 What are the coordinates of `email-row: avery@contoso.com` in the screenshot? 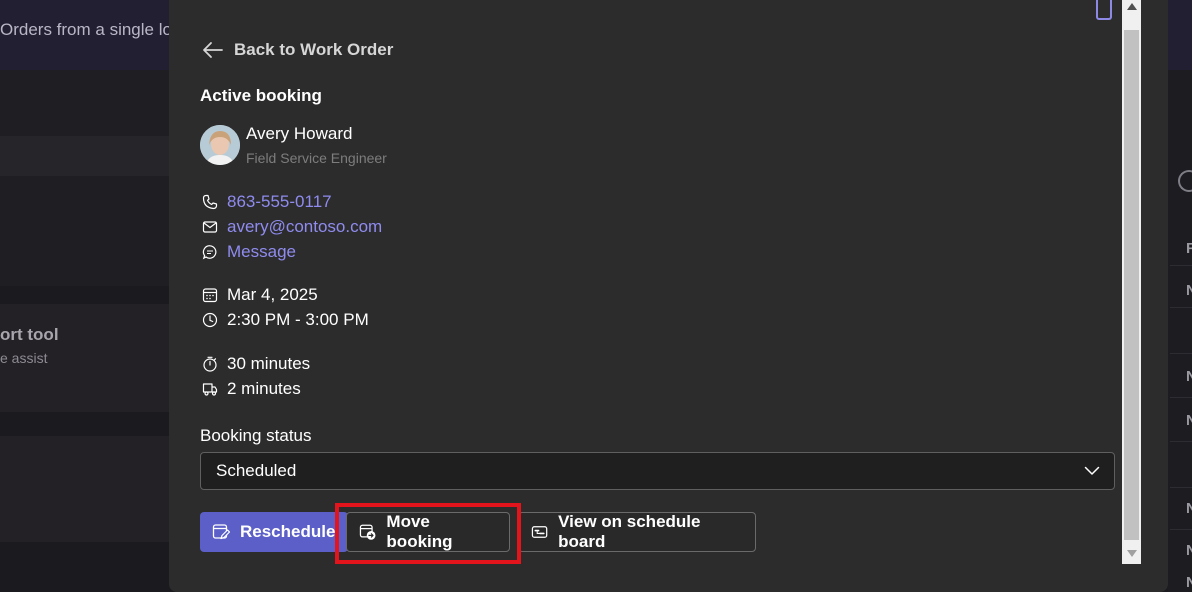 It's located at (292, 227).